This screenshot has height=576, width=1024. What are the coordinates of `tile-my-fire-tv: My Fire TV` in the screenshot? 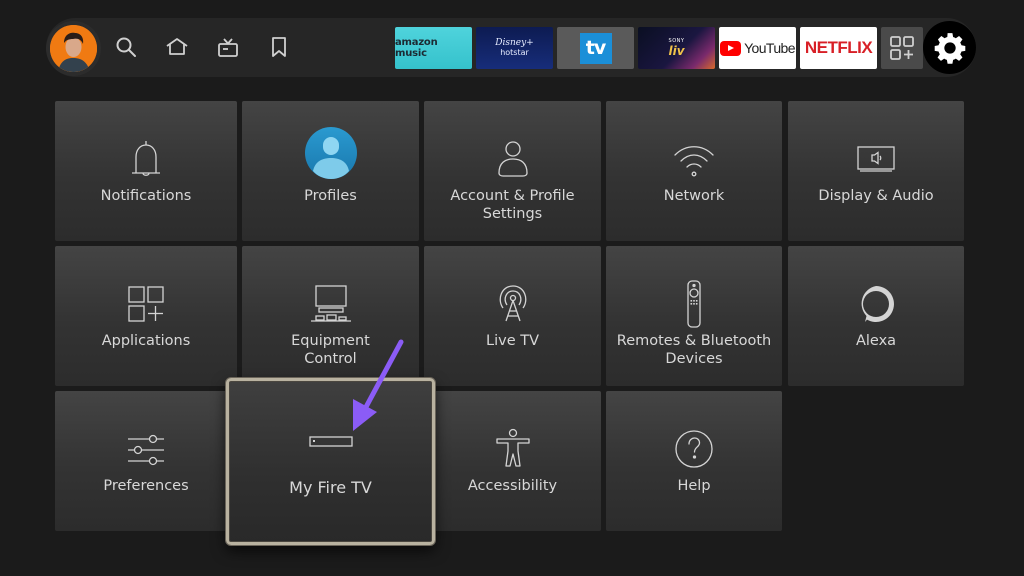 It's located at (330, 461).